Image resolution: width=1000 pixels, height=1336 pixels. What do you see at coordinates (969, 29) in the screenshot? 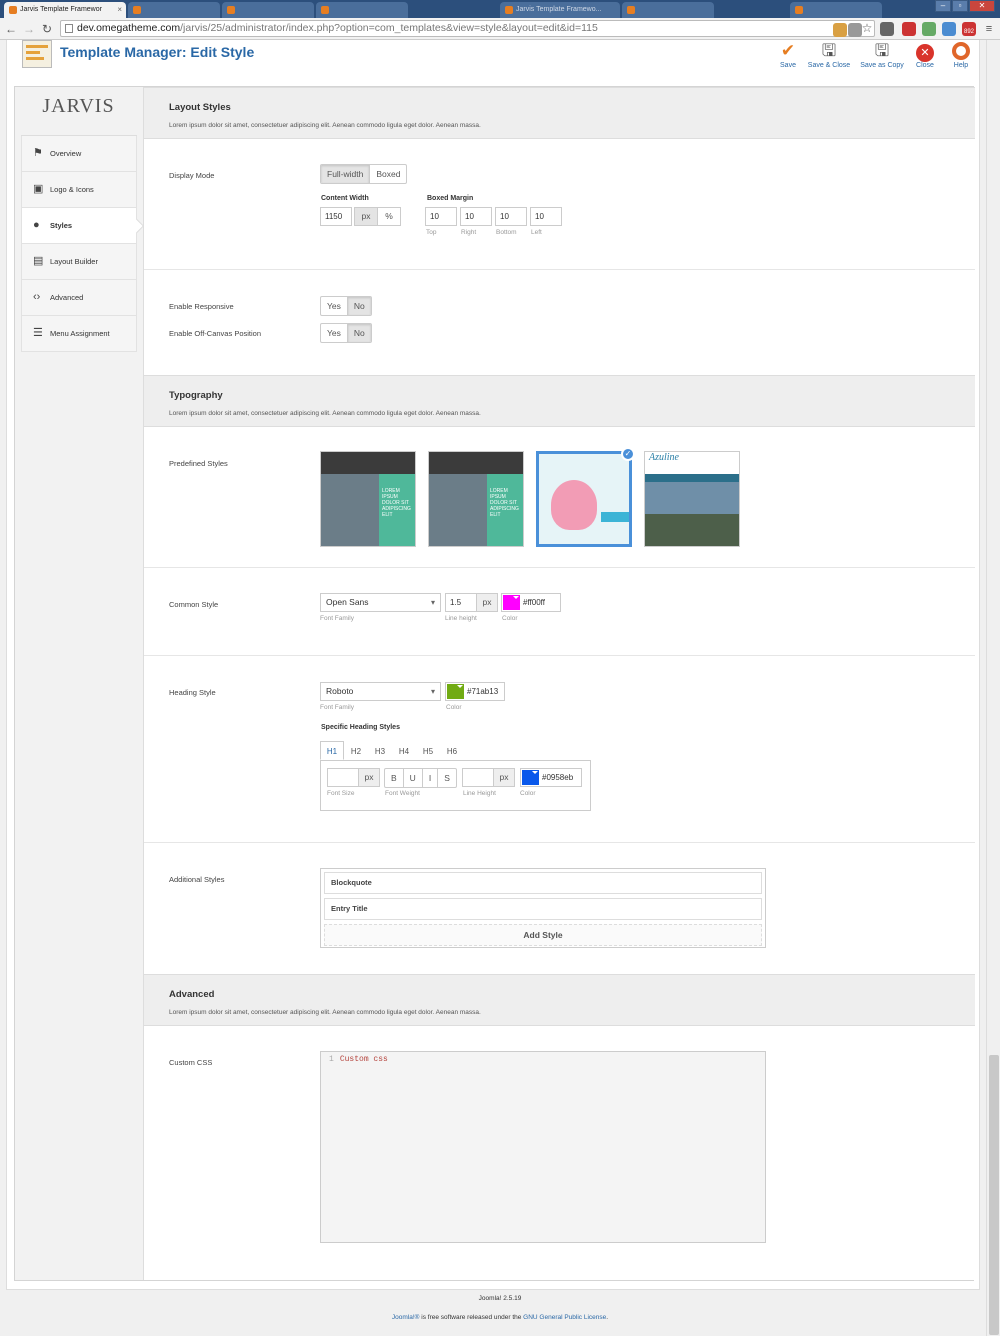
I see `notification-badge: 892` at bounding box center [969, 29].